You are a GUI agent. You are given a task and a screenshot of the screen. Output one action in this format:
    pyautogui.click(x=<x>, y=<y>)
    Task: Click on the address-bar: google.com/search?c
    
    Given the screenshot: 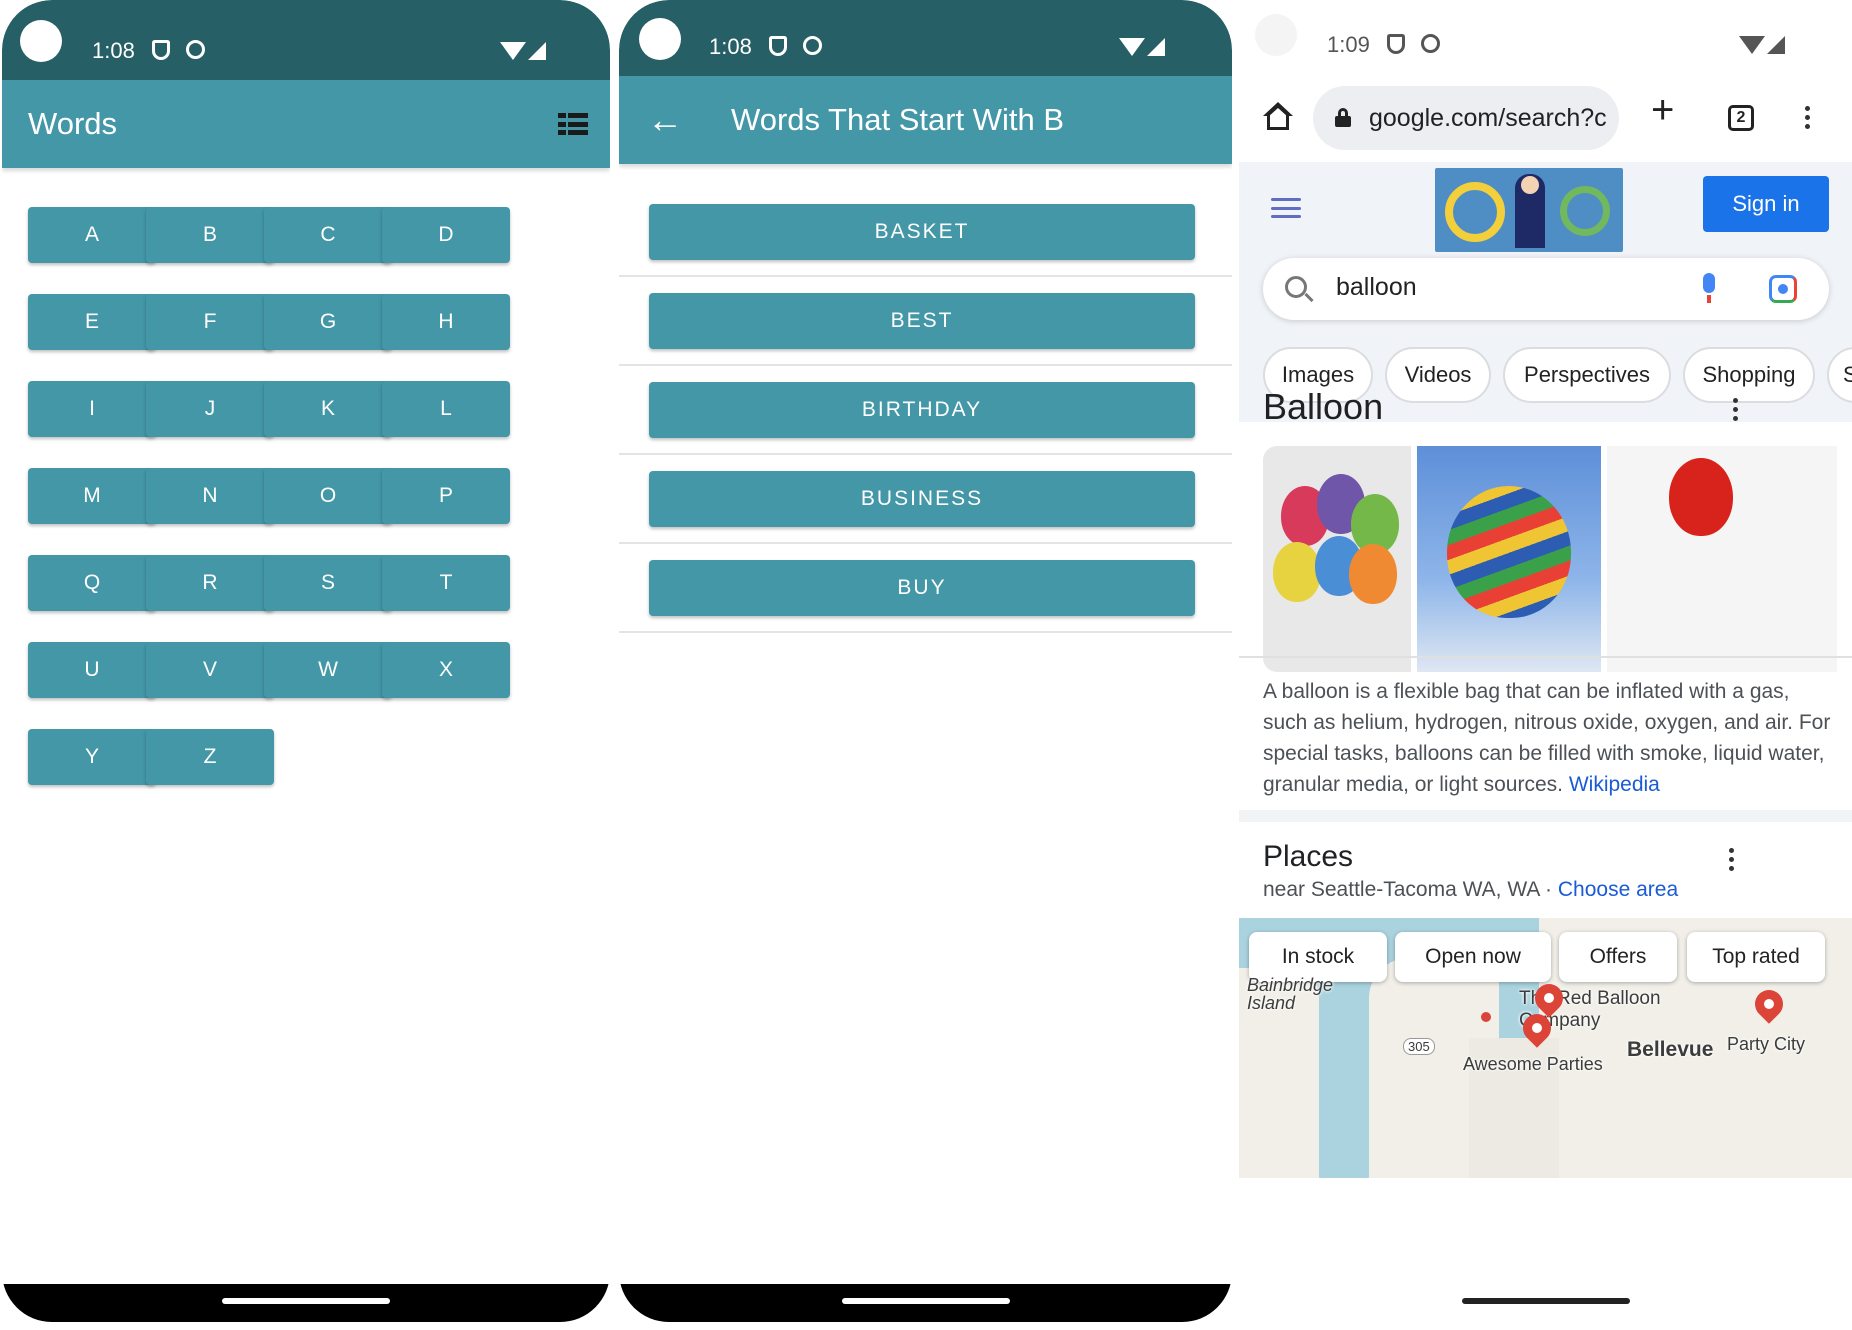 What is the action you would take?
    pyautogui.click(x=1466, y=118)
    